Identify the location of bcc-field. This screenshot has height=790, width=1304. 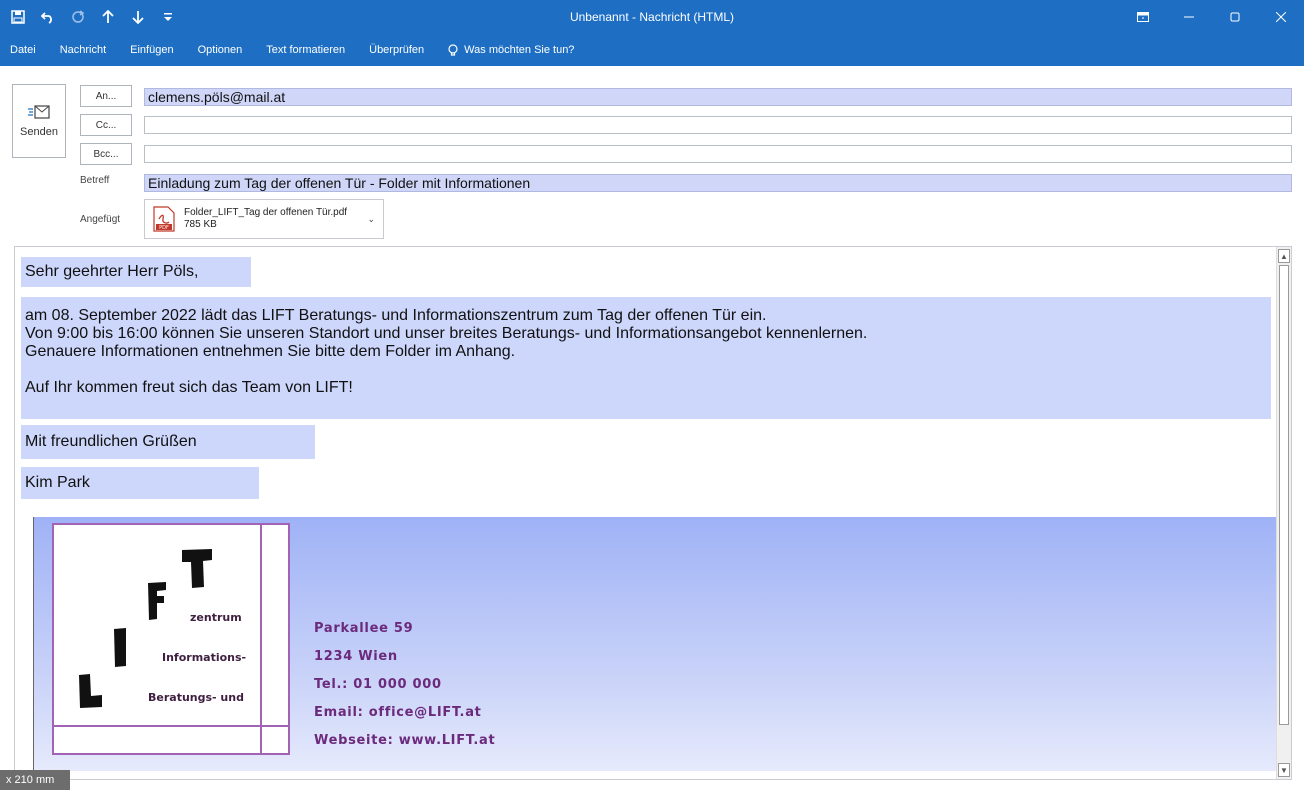
(718, 154).